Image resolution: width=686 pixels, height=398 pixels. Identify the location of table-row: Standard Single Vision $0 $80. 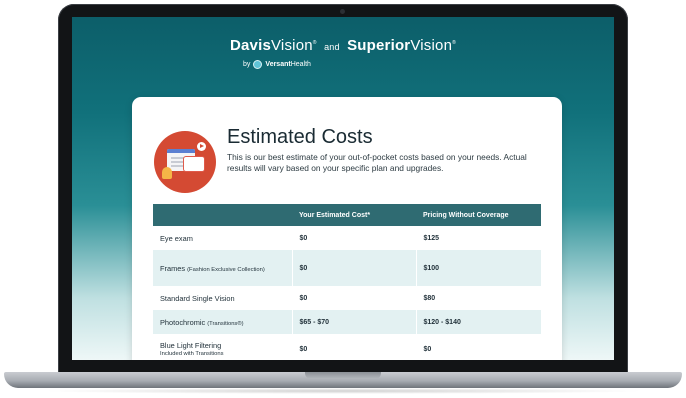
(347, 298).